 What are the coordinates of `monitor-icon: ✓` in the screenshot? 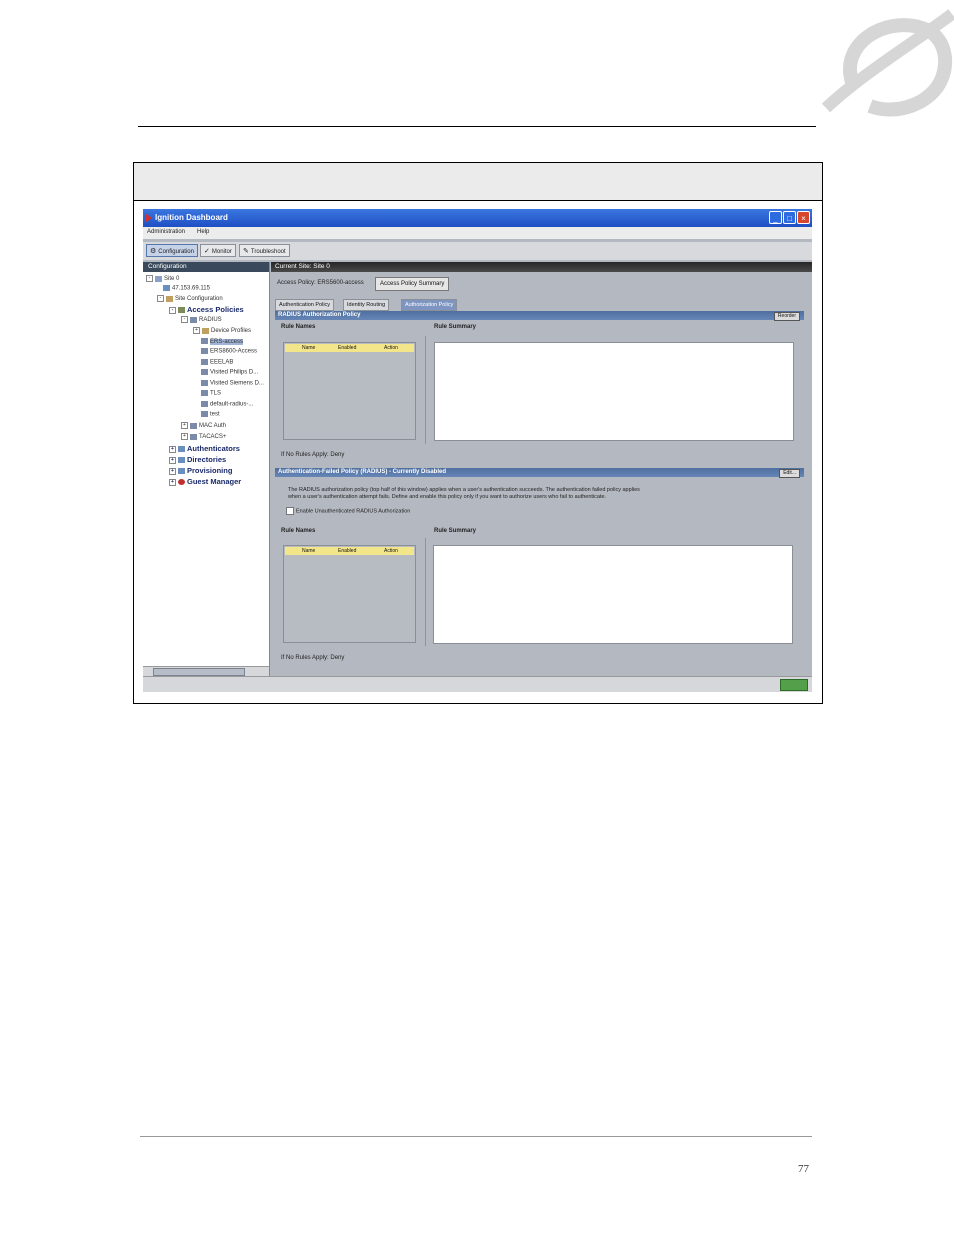 It's located at (207, 251).